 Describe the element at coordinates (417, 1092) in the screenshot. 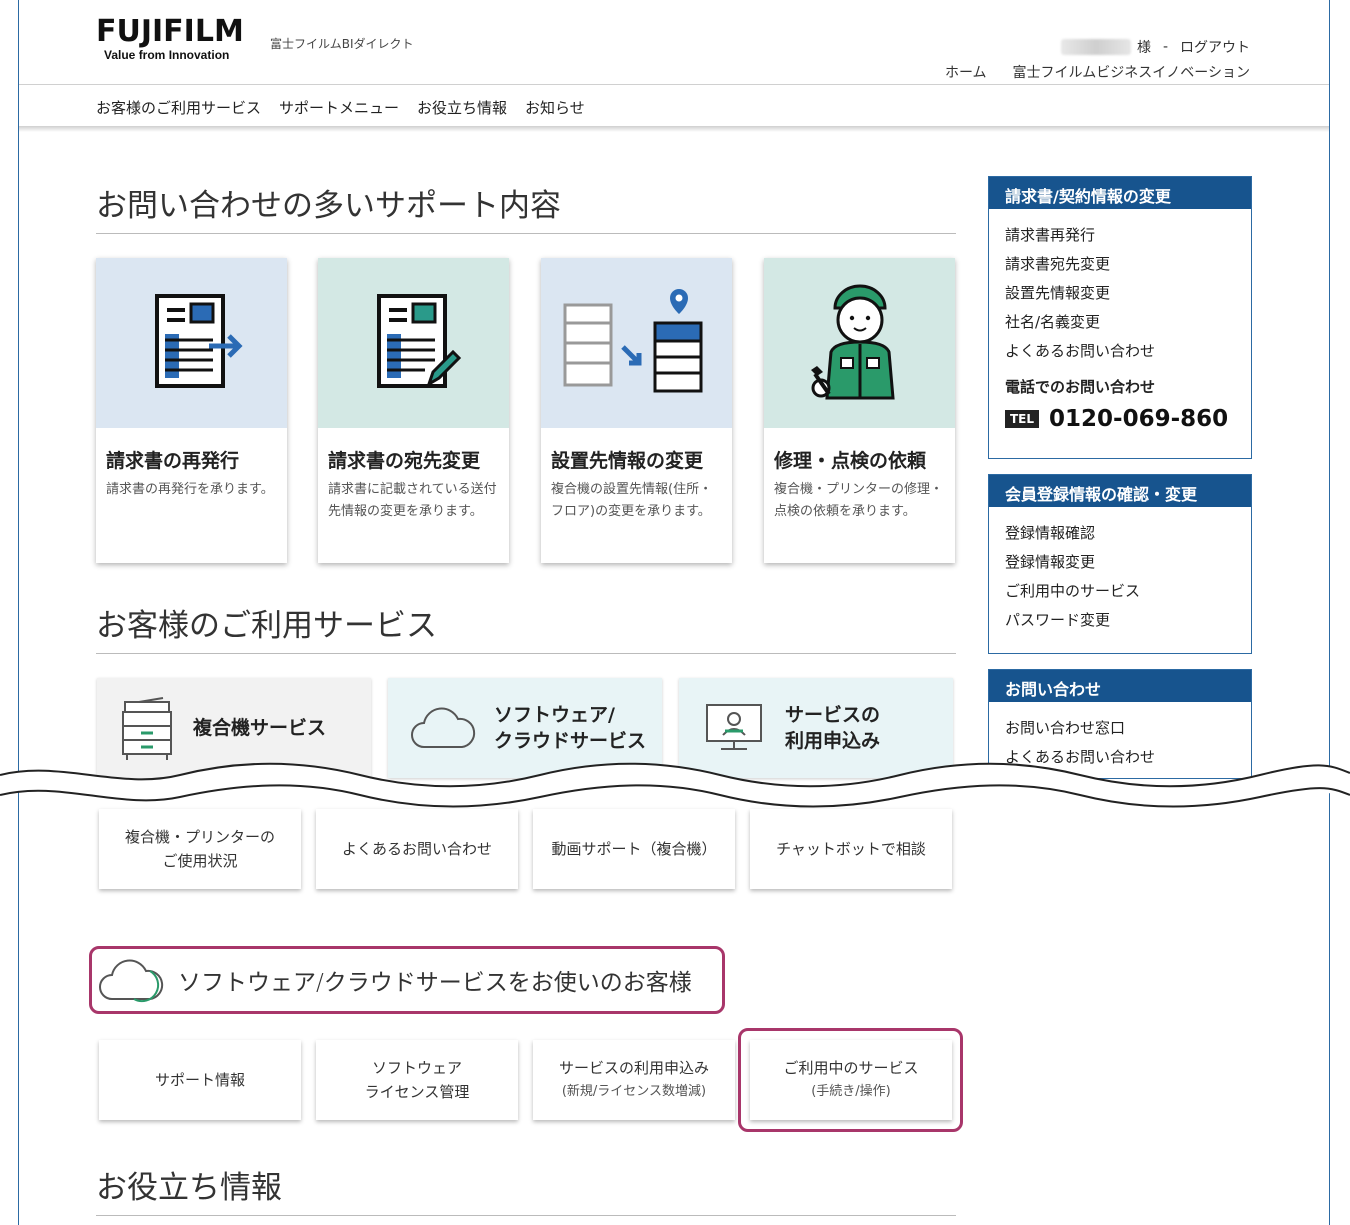

I see `button-line-2: ライセンス管理` at that location.